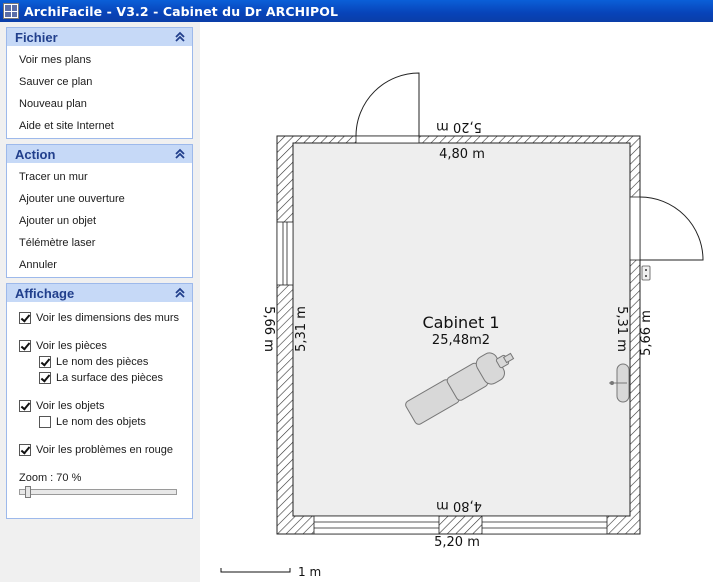 This screenshot has height=587, width=713. I want to click on dim-top-outer: 5,20 m, so click(459, 126).